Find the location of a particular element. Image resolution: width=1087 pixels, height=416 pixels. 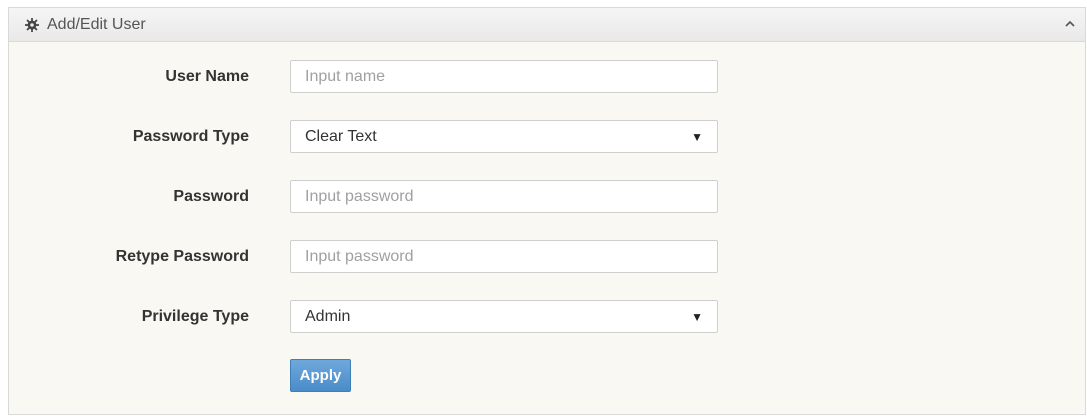

password-type-label: Password Type is located at coordinates (190, 136).